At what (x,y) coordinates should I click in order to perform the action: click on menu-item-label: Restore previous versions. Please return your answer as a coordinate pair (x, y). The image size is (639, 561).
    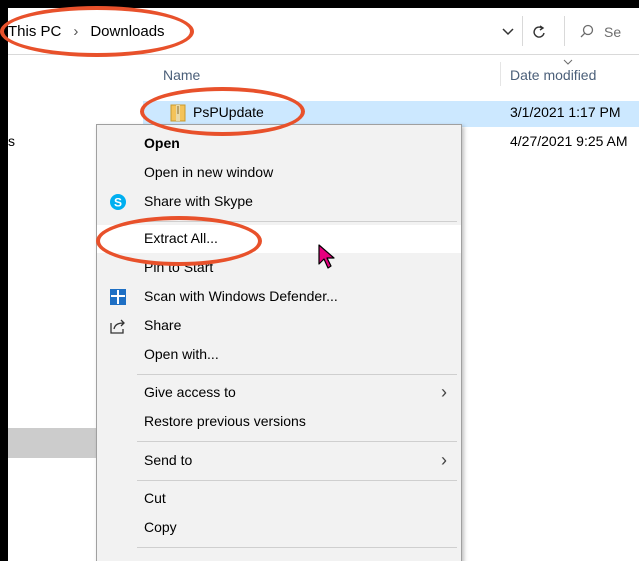
    Looking at the image, I should click on (225, 421).